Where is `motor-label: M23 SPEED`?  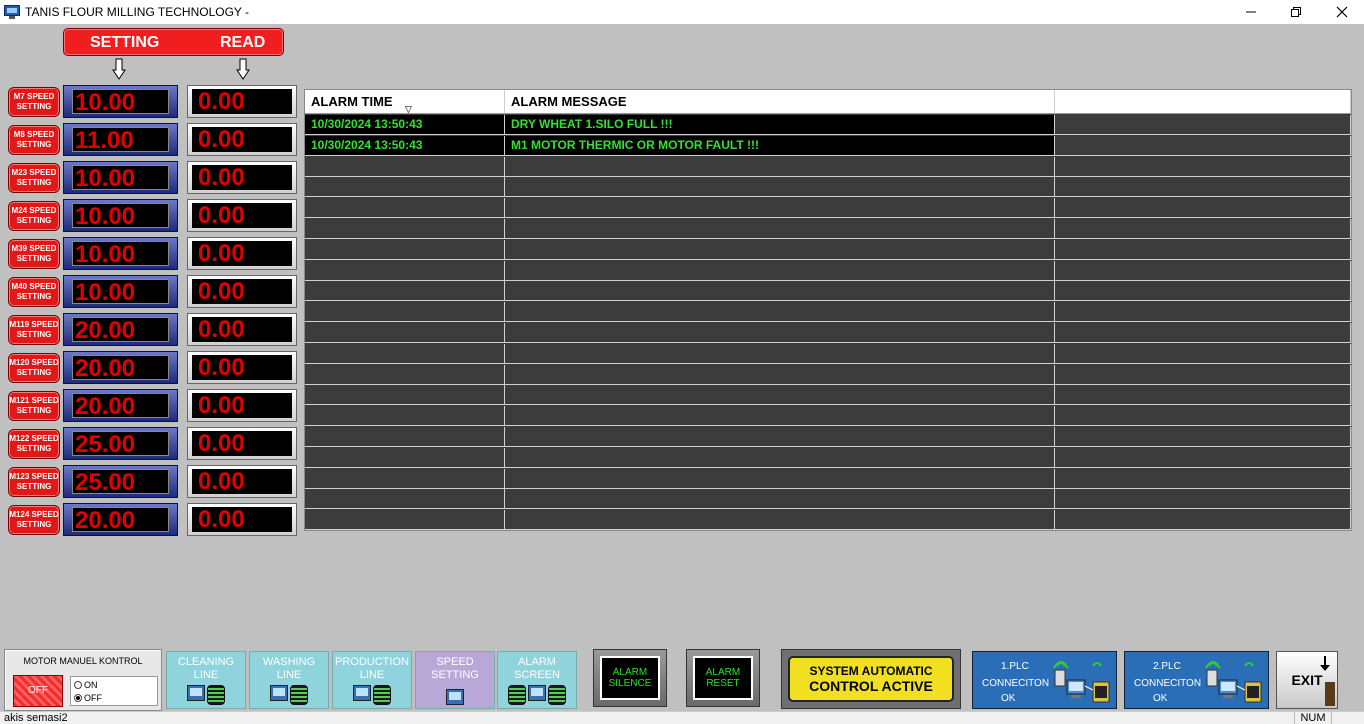 motor-label: M23 SPEED is located at coordinates (34, 172).